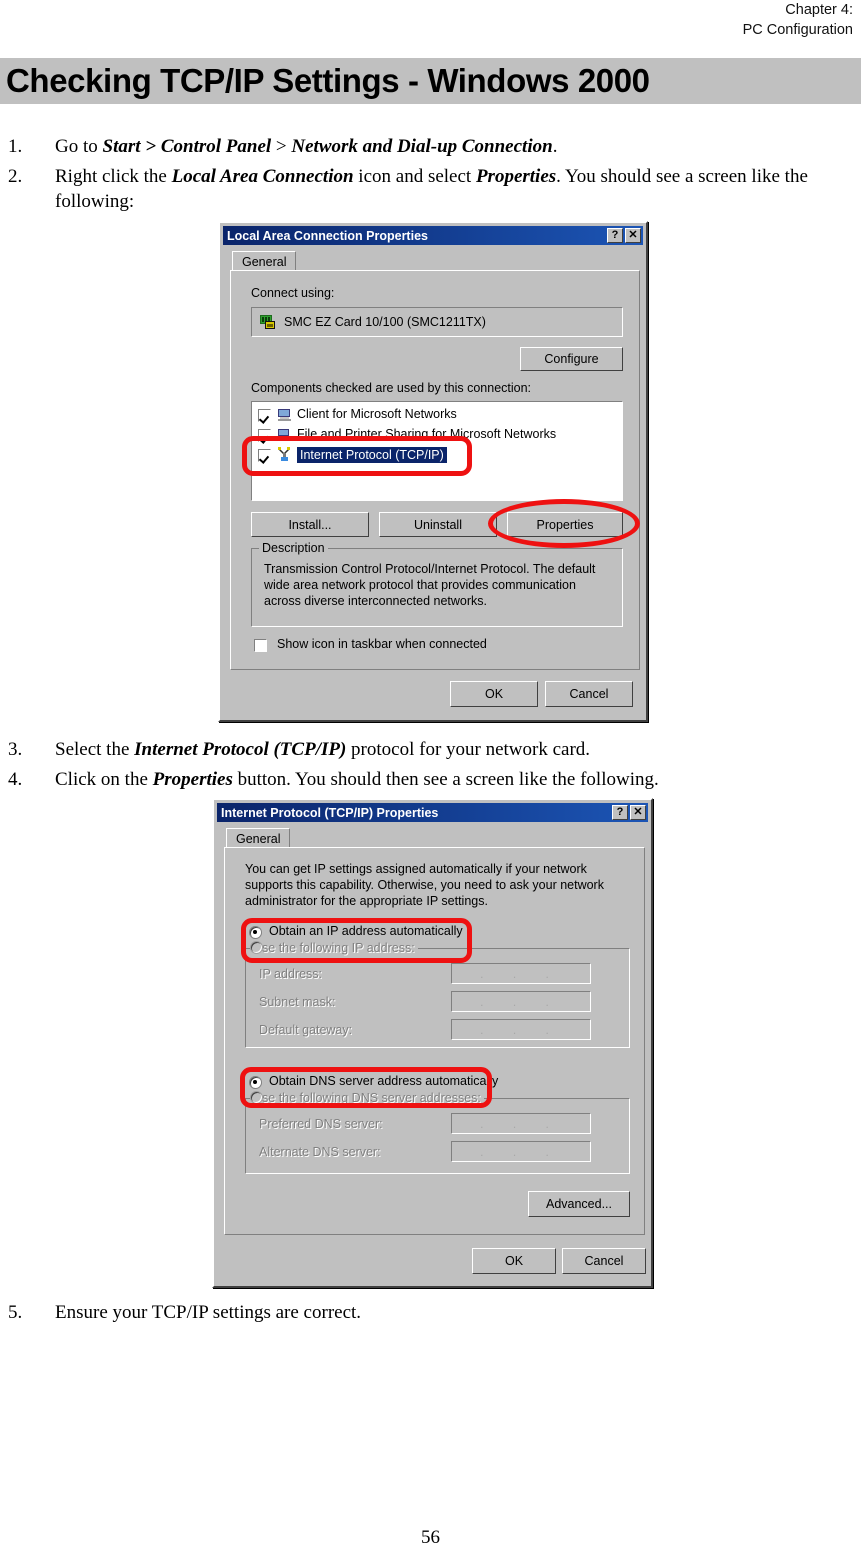 The image size is (861, 1555). Describe the element at coordinates (603, 20) in the screenshot. I see `page-header: Chapter 4: PC Configuration` at that location.